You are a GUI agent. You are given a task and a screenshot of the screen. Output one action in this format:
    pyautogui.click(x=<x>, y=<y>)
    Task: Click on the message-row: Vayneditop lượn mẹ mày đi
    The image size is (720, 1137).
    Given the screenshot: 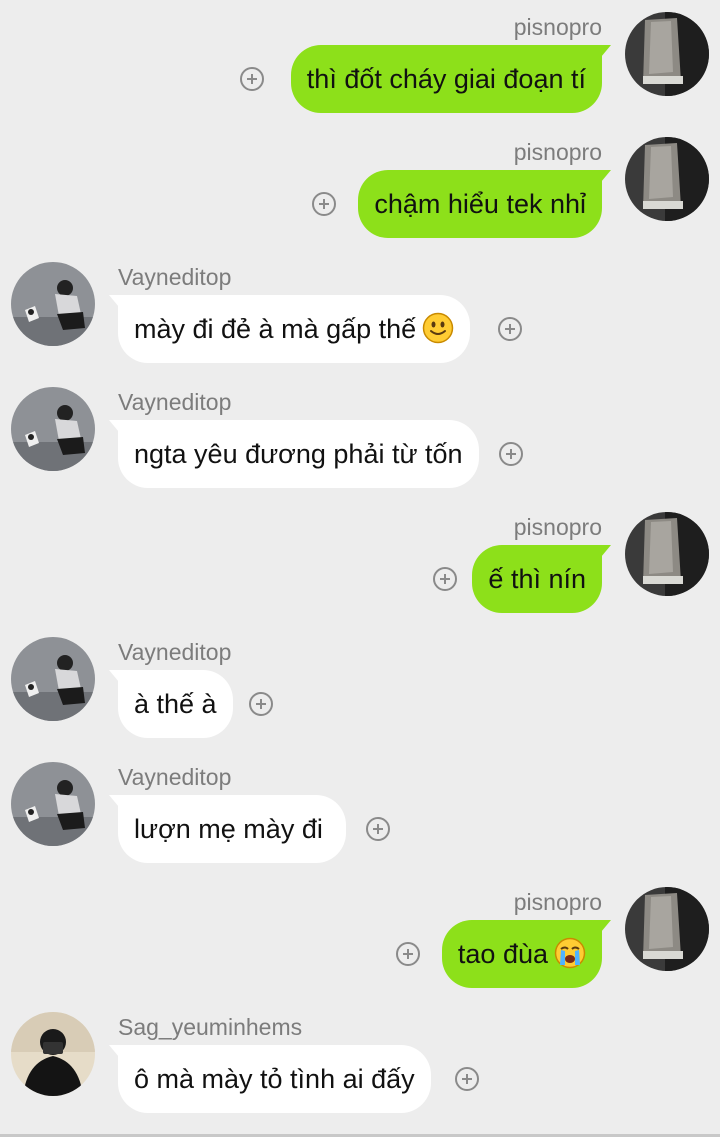 What is the action you would take?
    pyautogui.click(x=360, y=812)
    